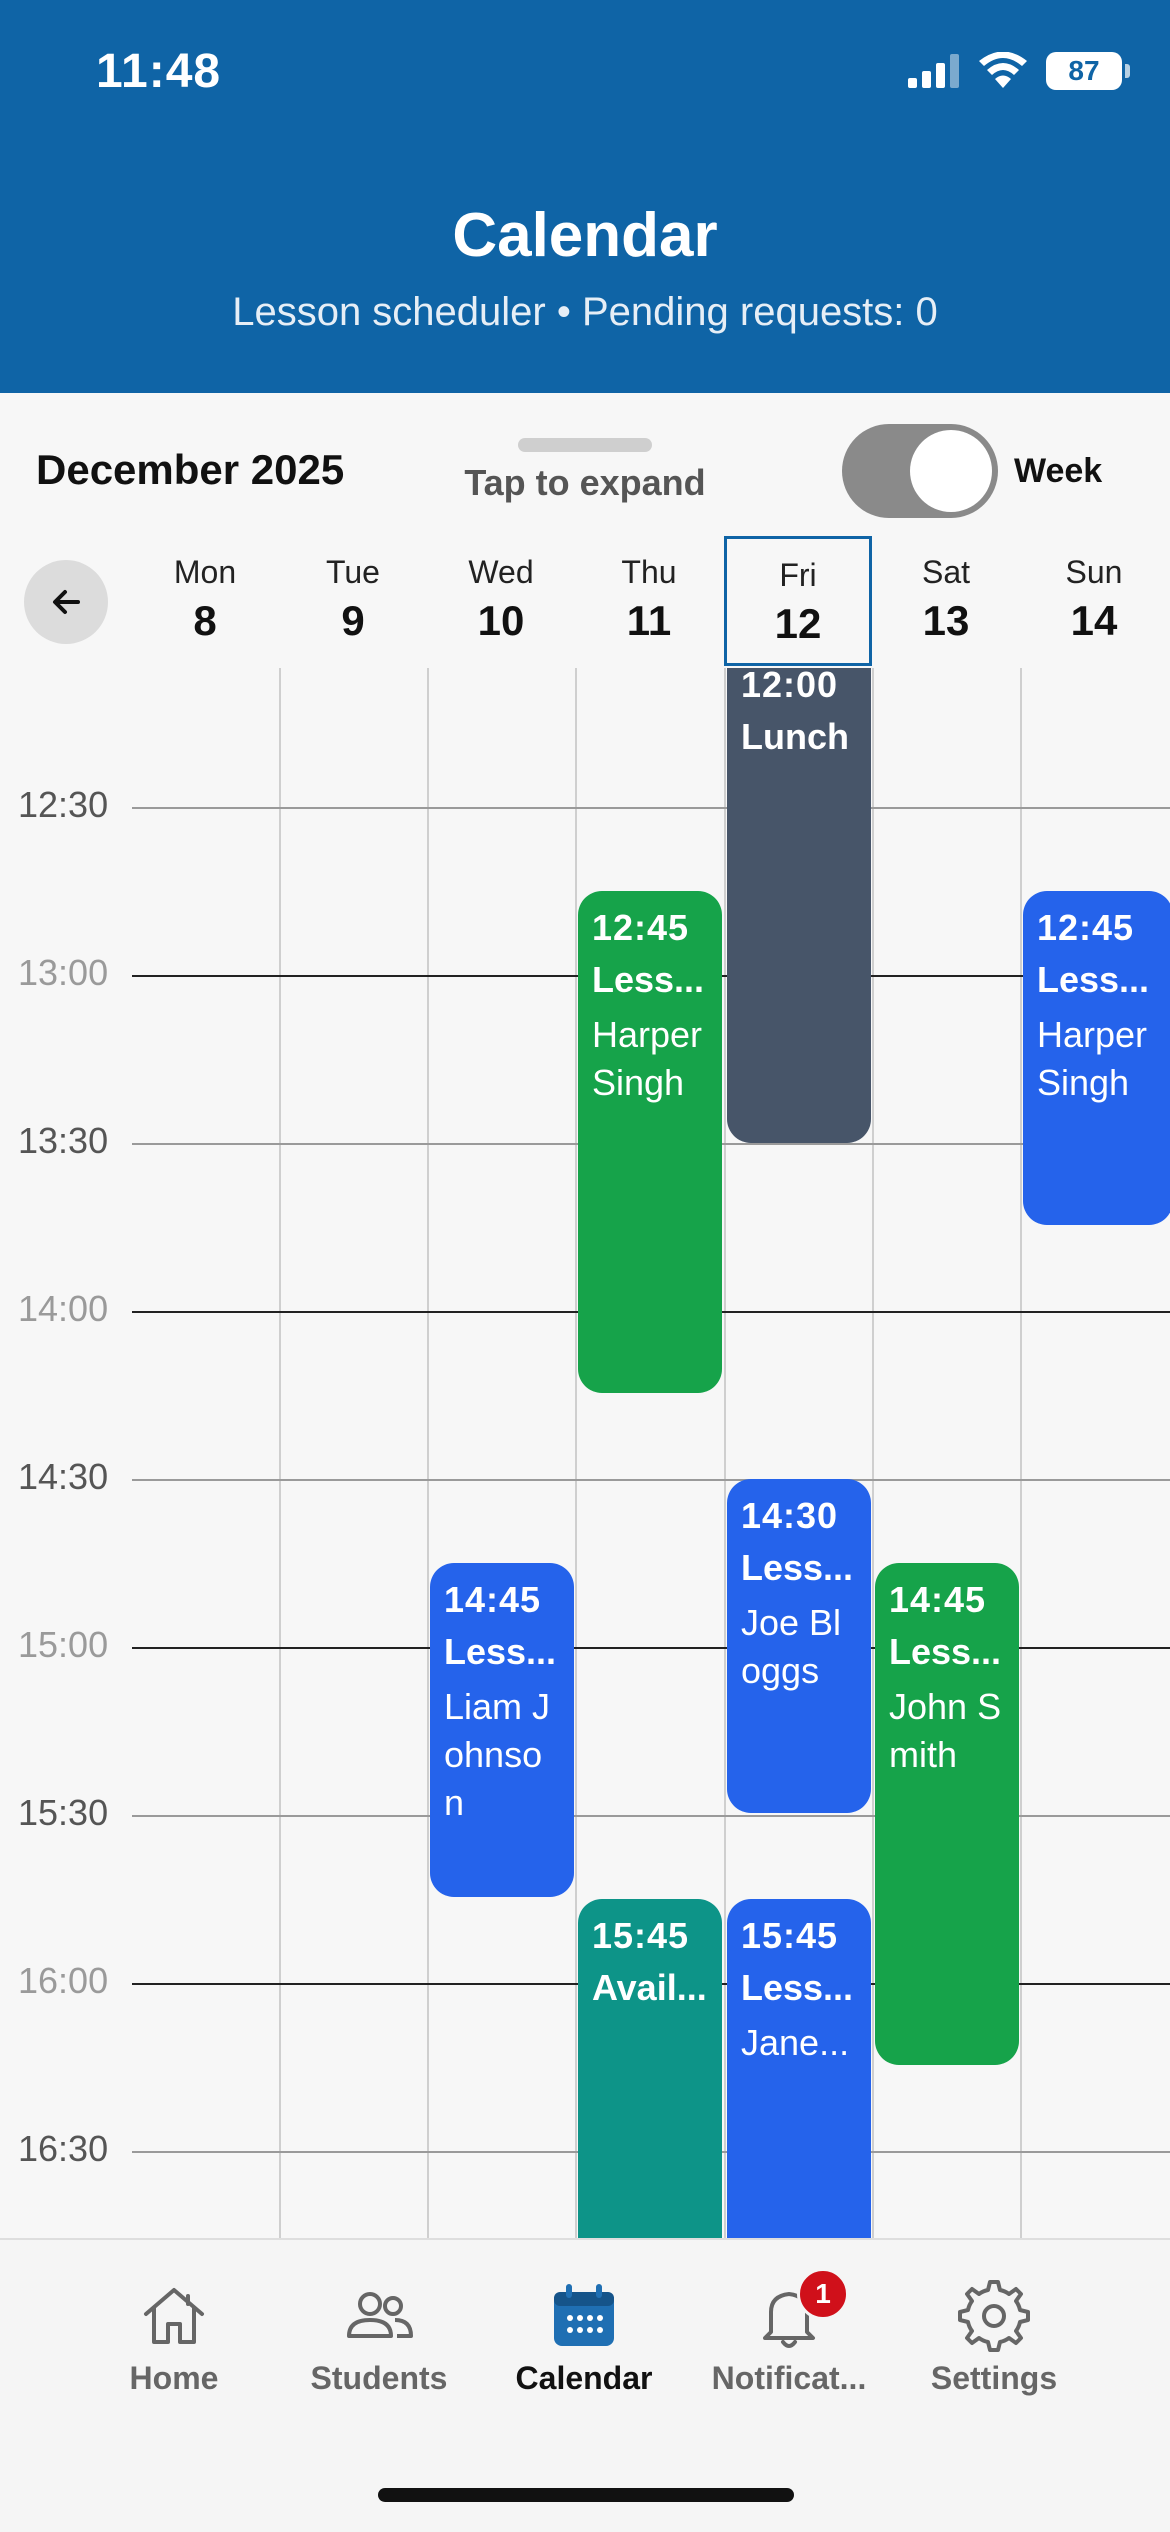  I want to click on nav-students: Students, so click(379, 2338).